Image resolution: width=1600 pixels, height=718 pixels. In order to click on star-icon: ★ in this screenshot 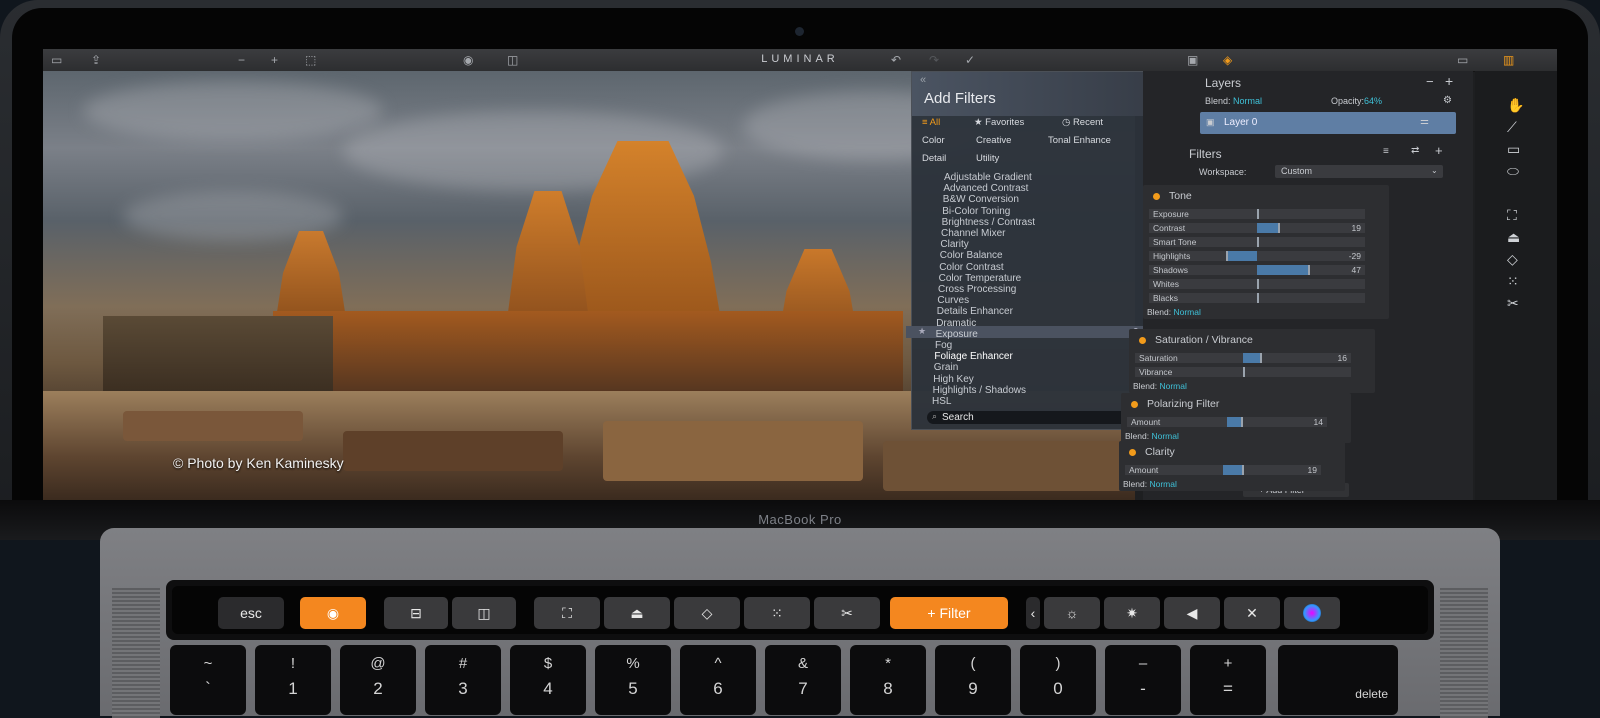, I will do `click(922, 331)`.